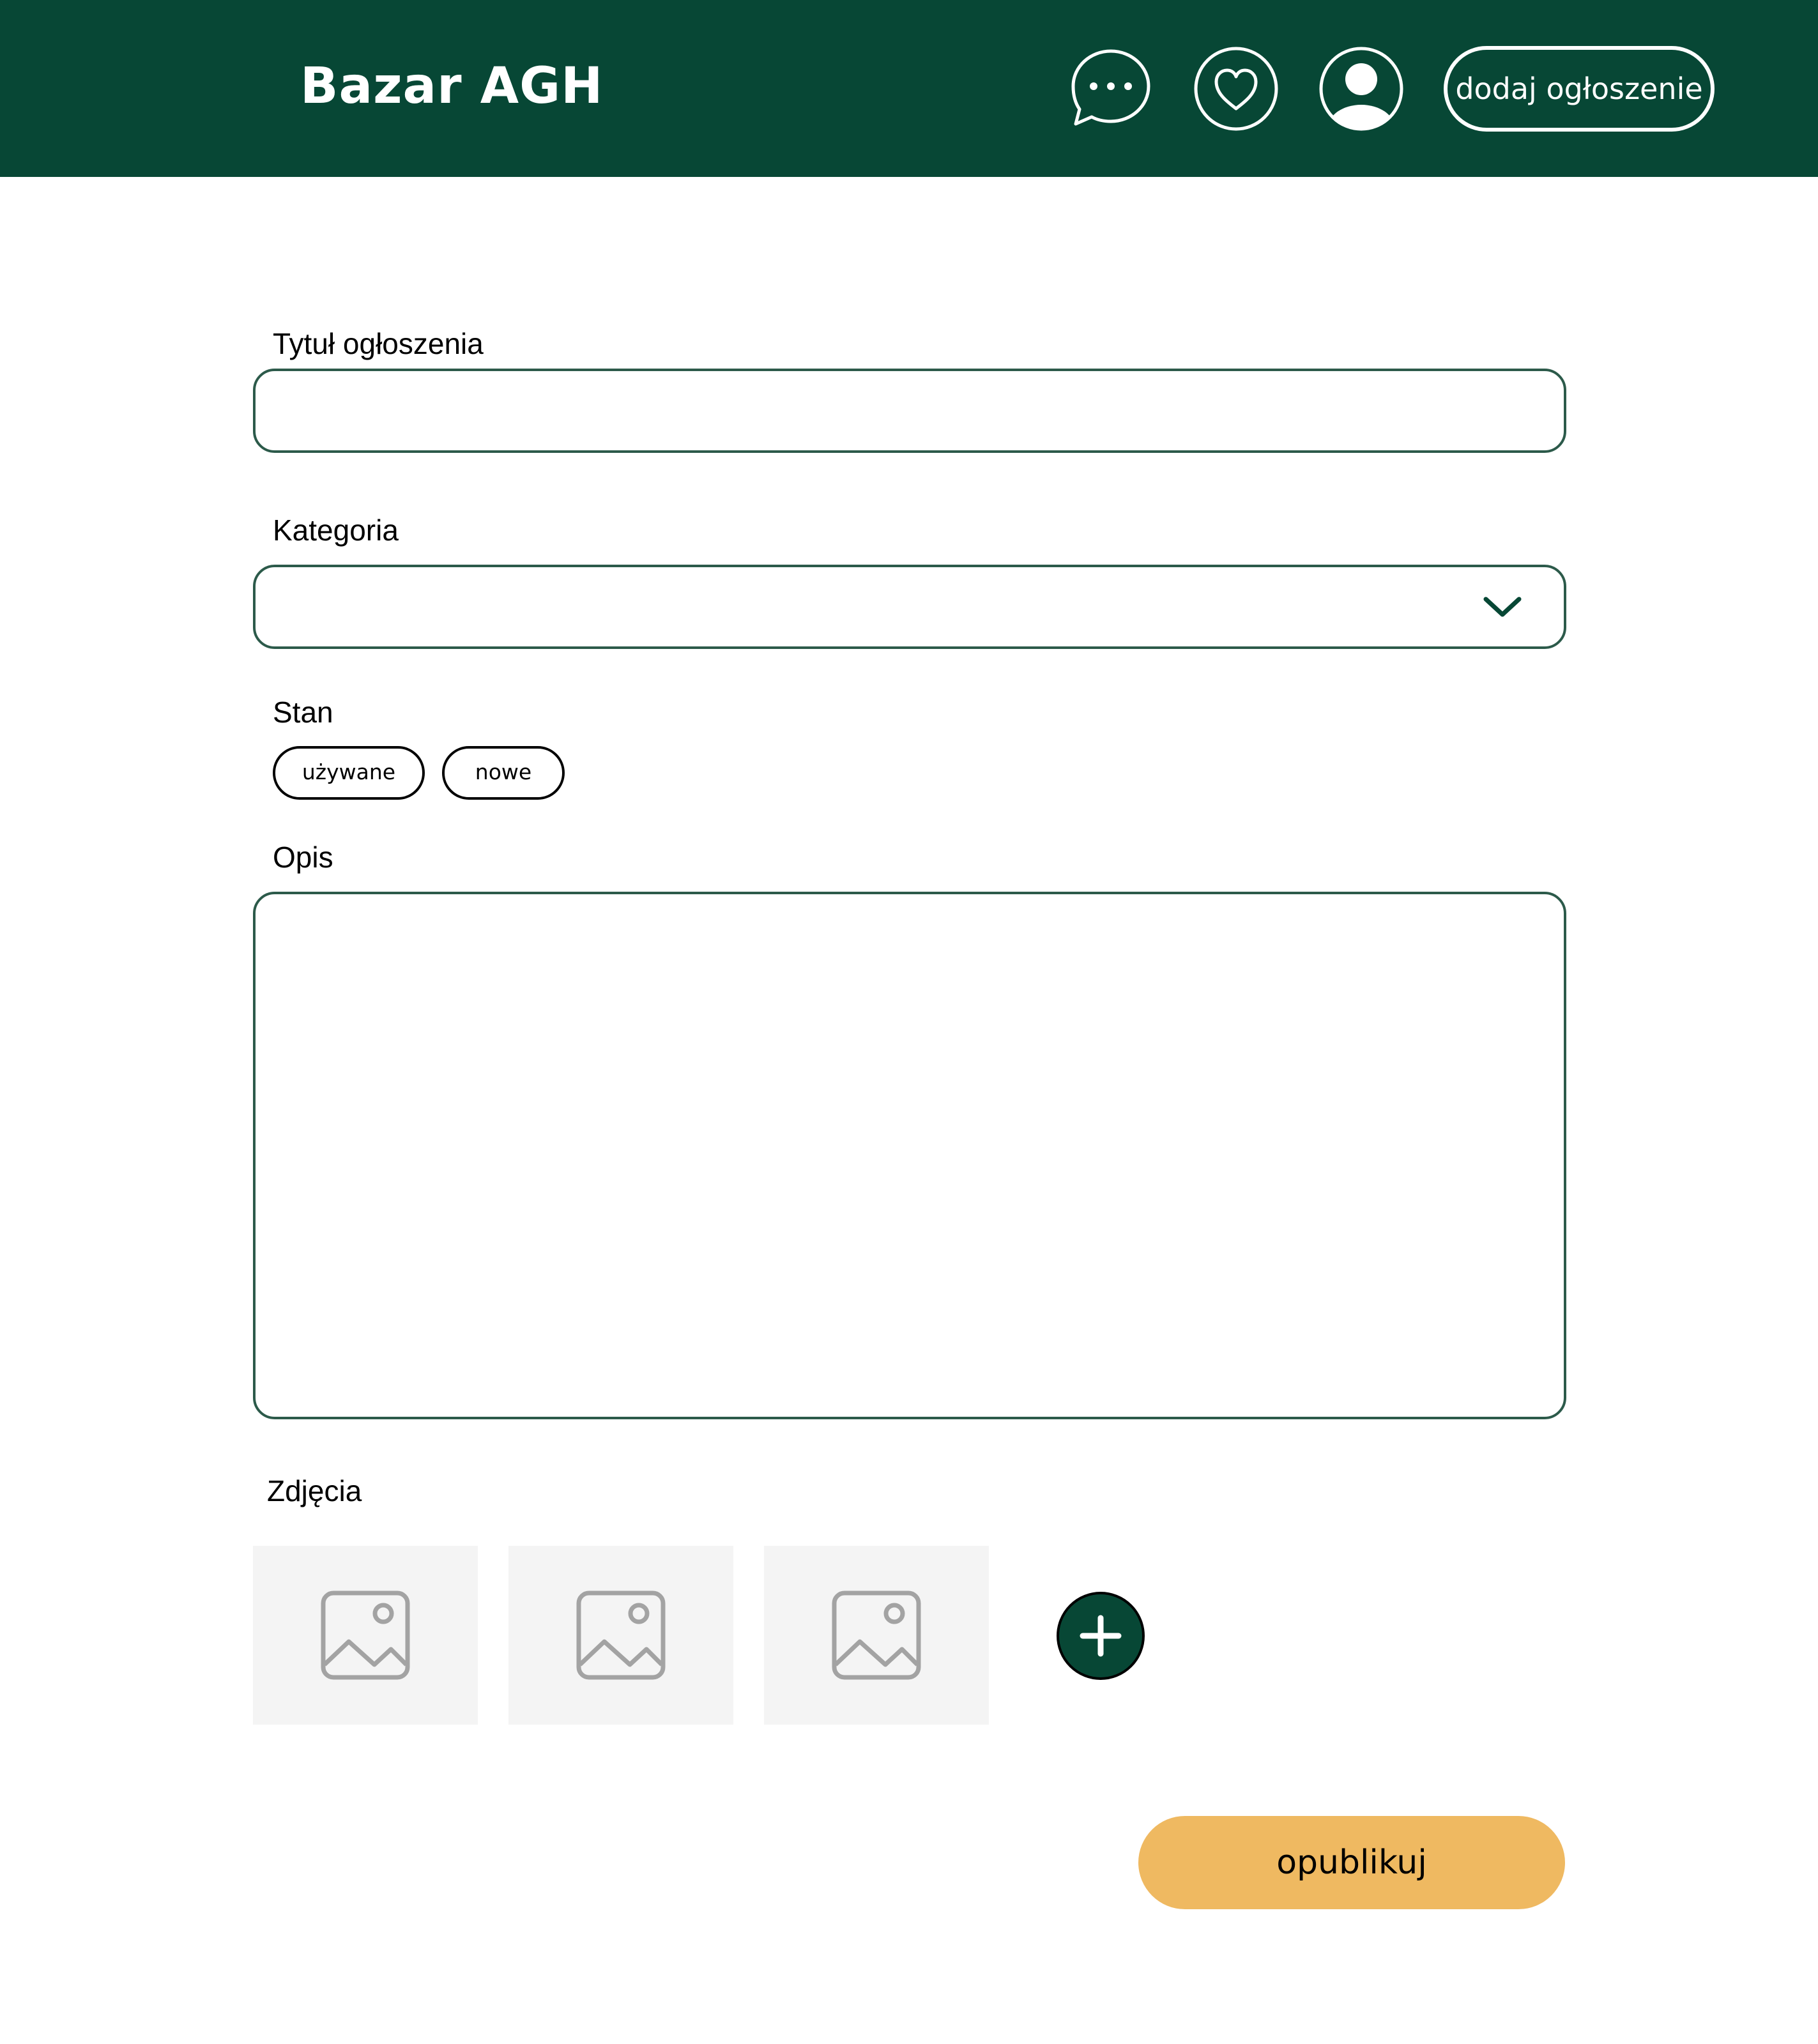 This screenshot has height=2044, width=1818. I want to click on favorites-button, so click(1236, 89).